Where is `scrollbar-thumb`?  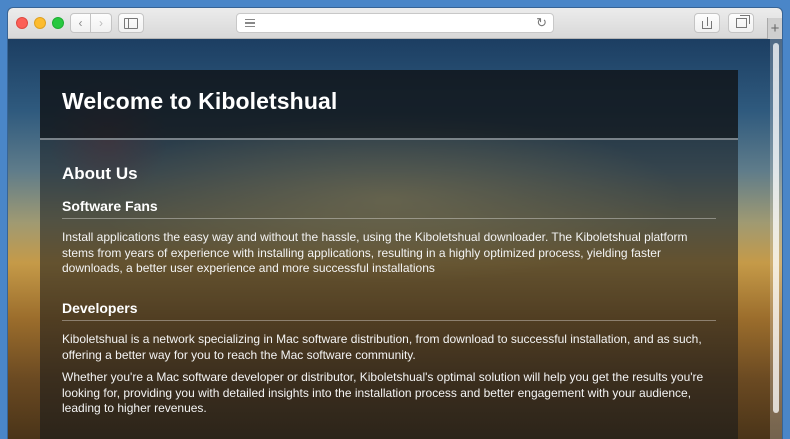
scrollbar-thumb is located at coordinates (776, 228).